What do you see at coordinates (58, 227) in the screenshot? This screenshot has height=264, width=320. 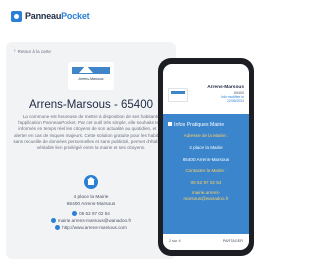 I see `globe-icon` at bounding box center [58, 227].